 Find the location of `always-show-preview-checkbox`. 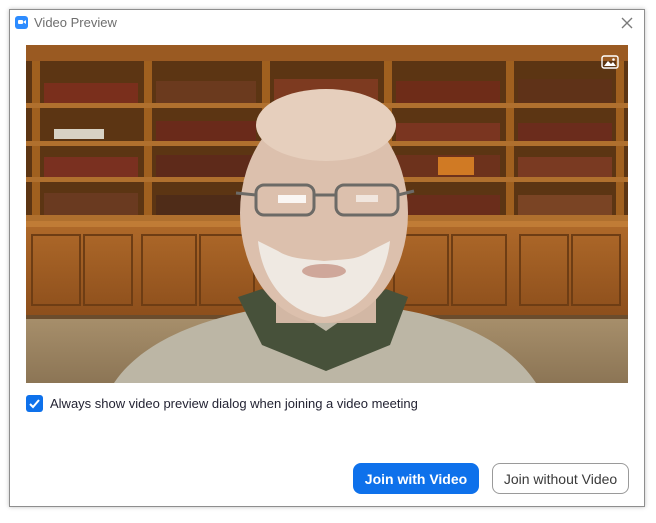

always-show-preview-checkbox is located at coordinates (34, 403).